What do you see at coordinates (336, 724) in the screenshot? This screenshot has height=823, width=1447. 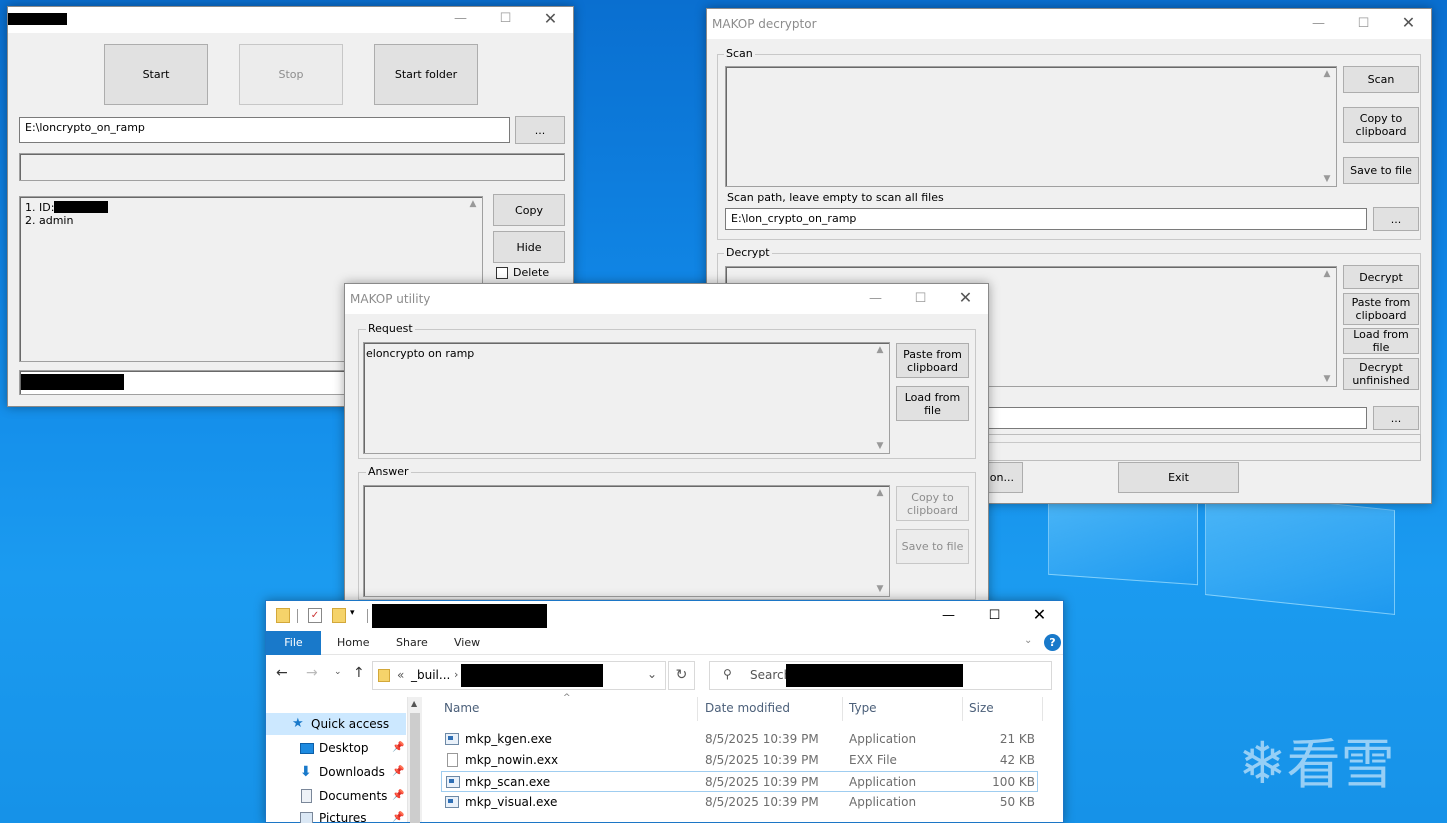 I see `nav-item-quick-access: ★ Quick access` at bounding box center [336, 724].